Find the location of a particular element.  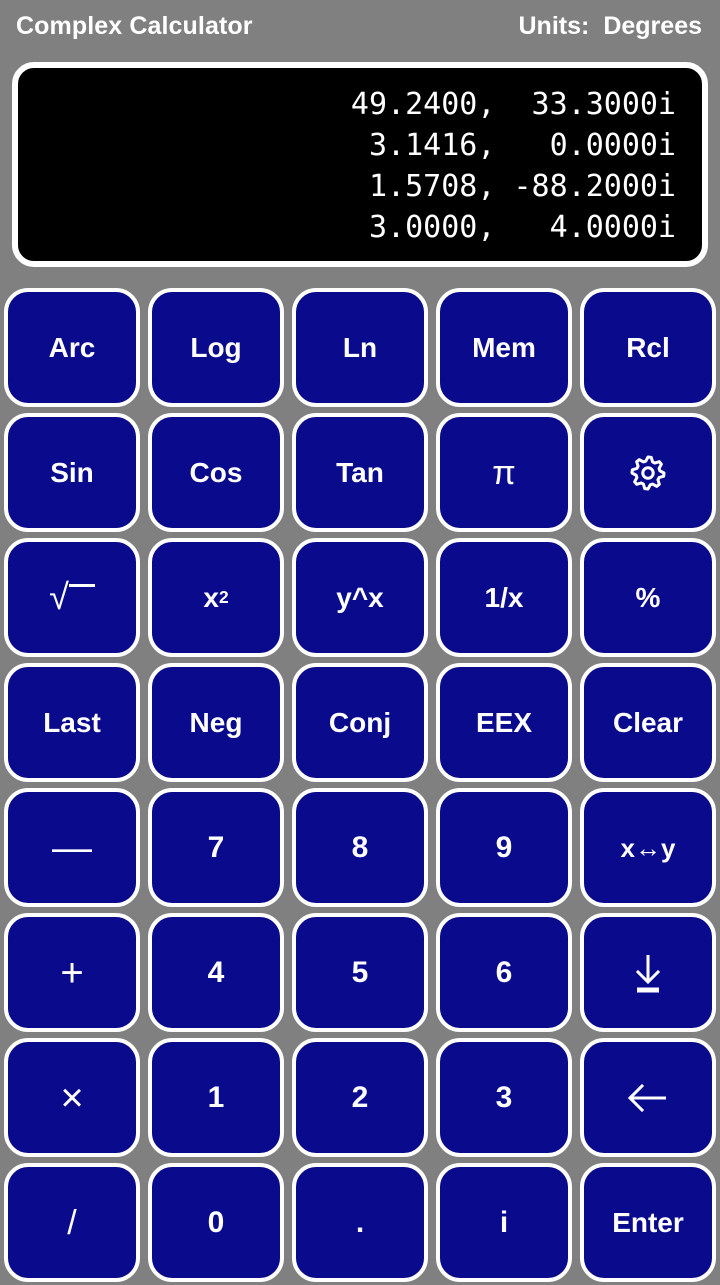

stack-line: 49.2400, 33.3000i is located at coordinates (513, 104).